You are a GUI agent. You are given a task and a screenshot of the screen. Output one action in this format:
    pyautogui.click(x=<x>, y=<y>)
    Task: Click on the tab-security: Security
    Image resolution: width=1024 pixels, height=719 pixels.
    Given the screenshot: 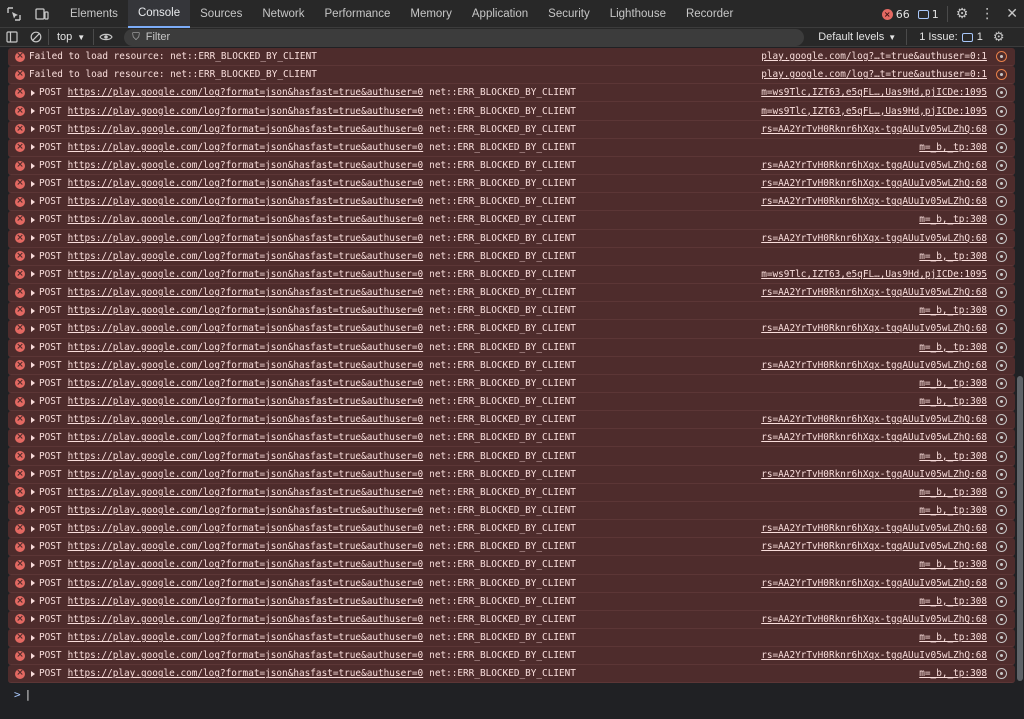 What is the action you would take?
    pyautogui.click(x=569, y=14)
    